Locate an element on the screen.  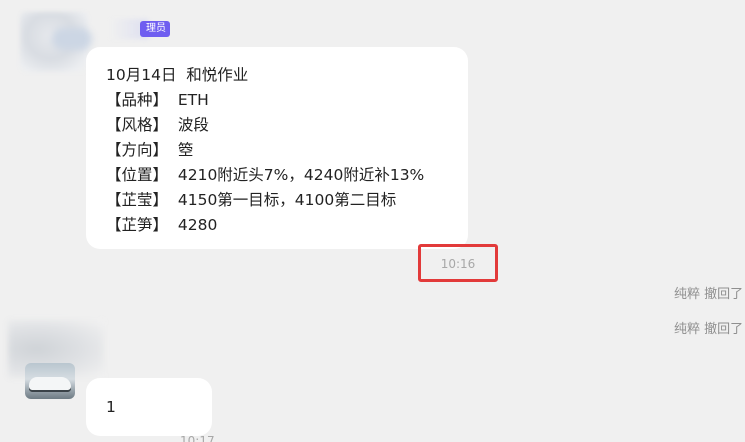
message-line: 【芷莹】 4150第一目标，4100第二目标 is located at coordinates (251, 200).